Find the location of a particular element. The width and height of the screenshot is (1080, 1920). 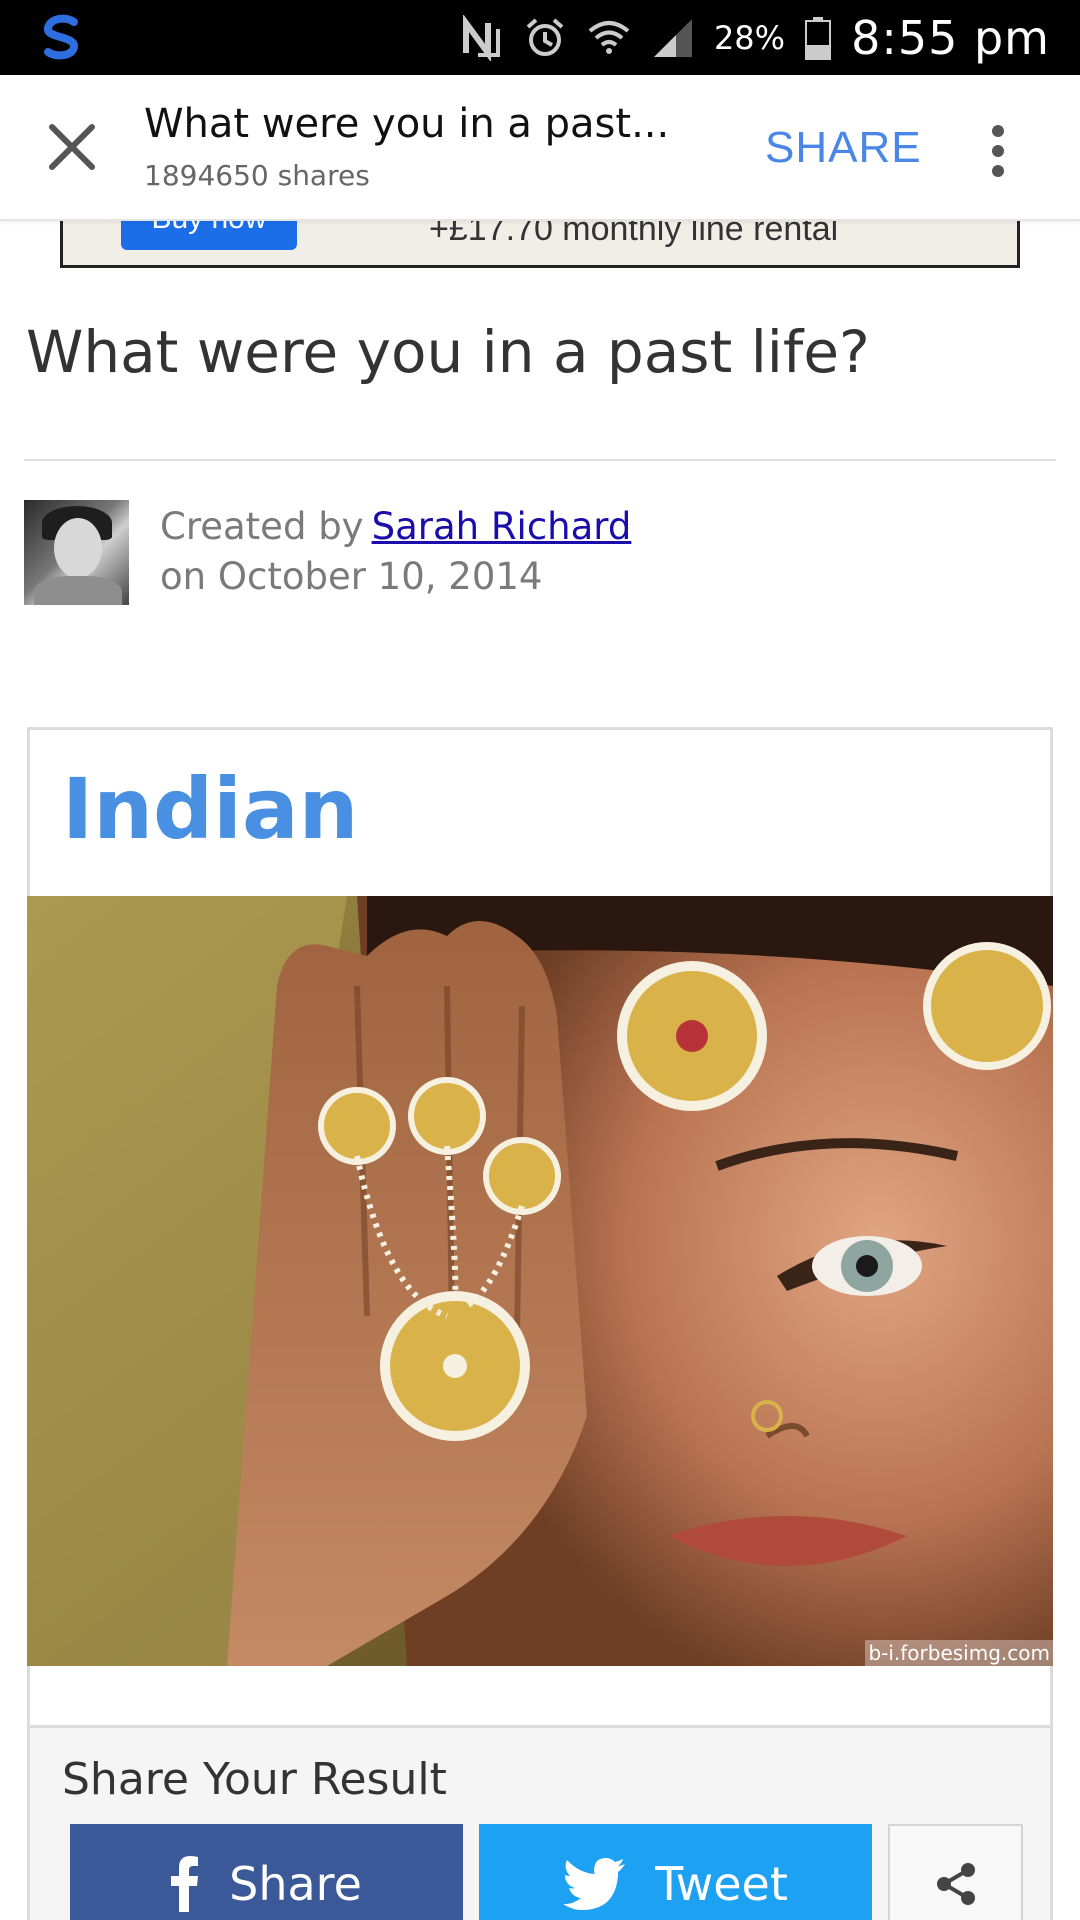

status-bar: 28% 8:55 pm is located at coordinates (540, 37).